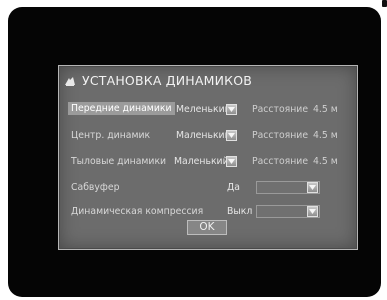 This screenshot has height=300, width=387. I want to click on rear-speakers-dropdown-button, so click(231, 161).